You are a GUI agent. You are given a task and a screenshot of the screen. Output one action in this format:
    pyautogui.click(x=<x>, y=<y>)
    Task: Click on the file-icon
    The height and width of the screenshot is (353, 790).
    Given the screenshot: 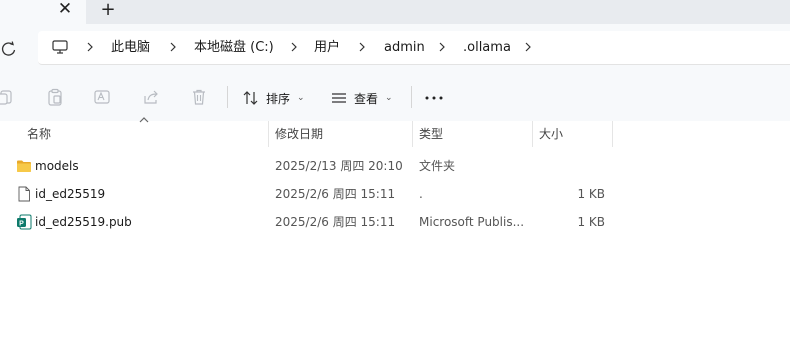 What is the action you would take?
    pyautogui.click(x=24, y=194)
    